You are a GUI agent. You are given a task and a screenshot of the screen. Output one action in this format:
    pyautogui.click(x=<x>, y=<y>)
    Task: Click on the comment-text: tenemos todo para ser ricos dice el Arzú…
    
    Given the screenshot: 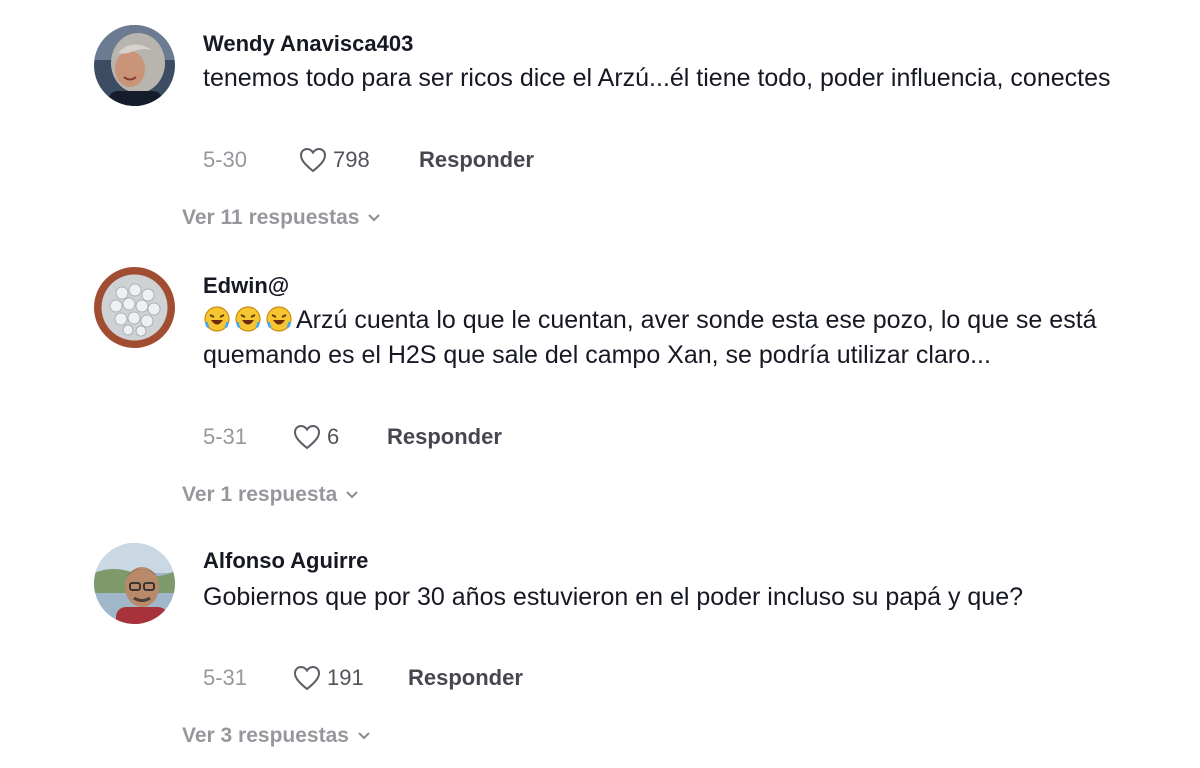 What is the action you would take?
    pyautogui.click(x=657, y=78)
    